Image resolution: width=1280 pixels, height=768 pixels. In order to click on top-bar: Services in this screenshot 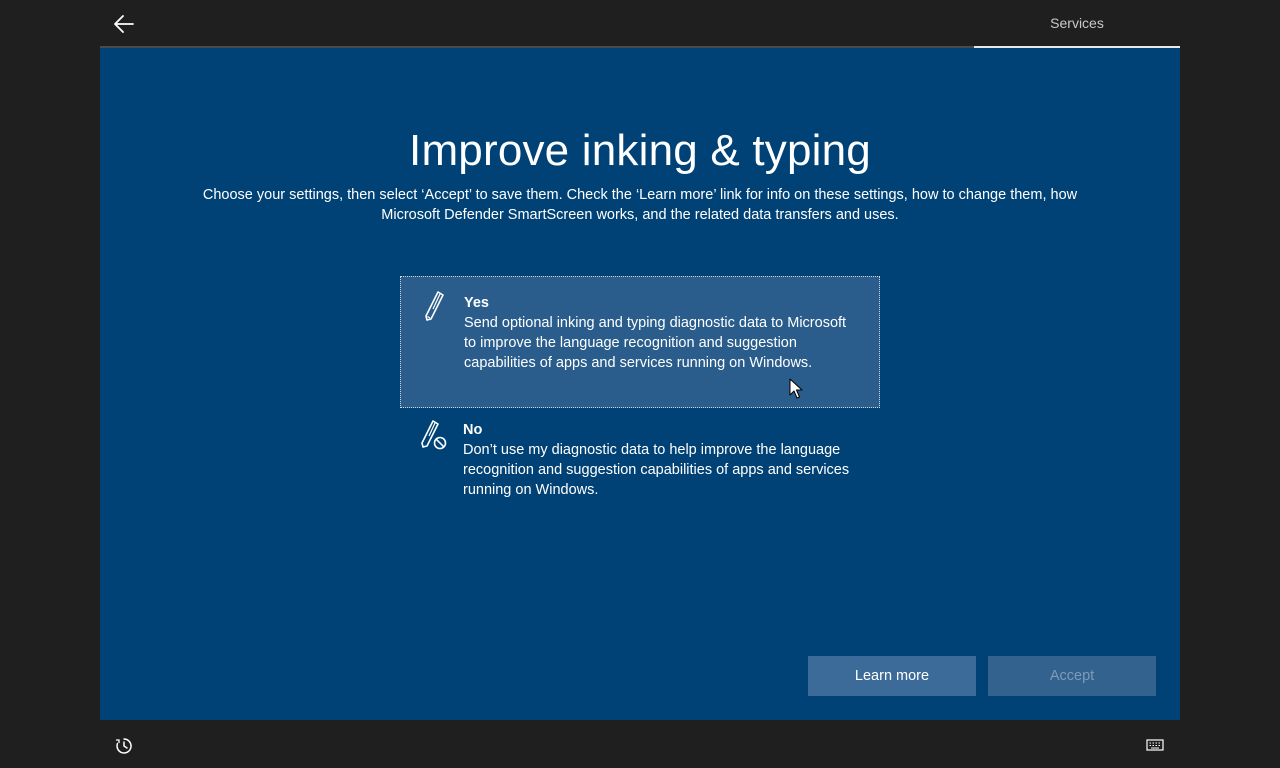, I will do `click(640, 24)`.